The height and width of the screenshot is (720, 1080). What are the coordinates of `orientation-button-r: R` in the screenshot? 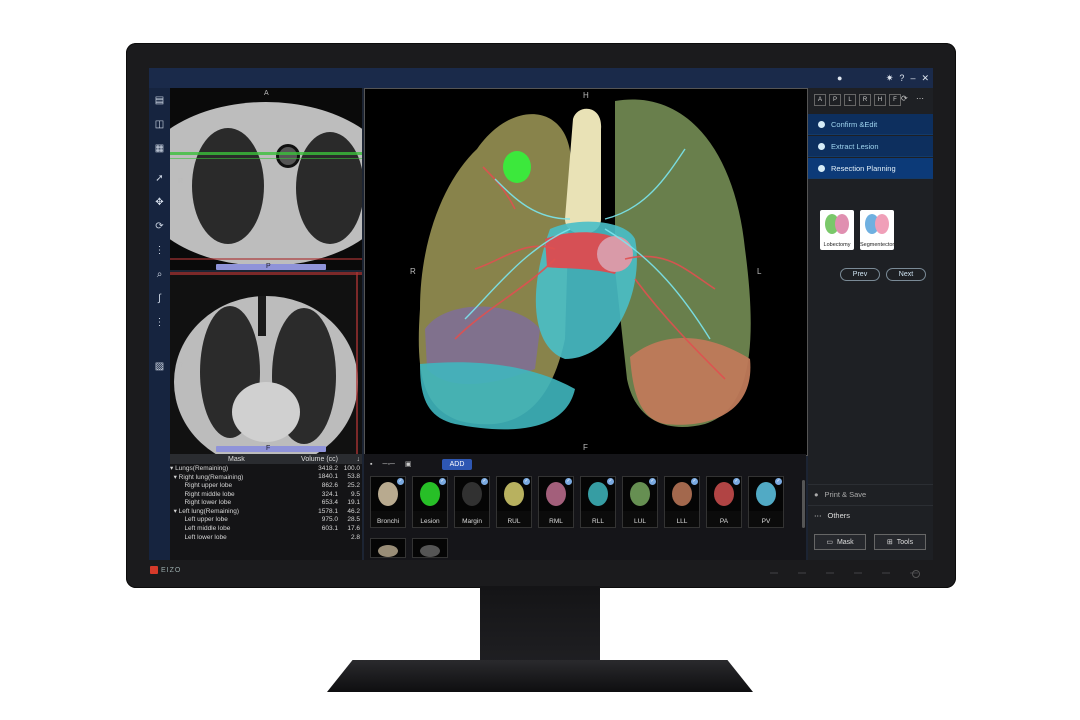 It's located at (865, 100).